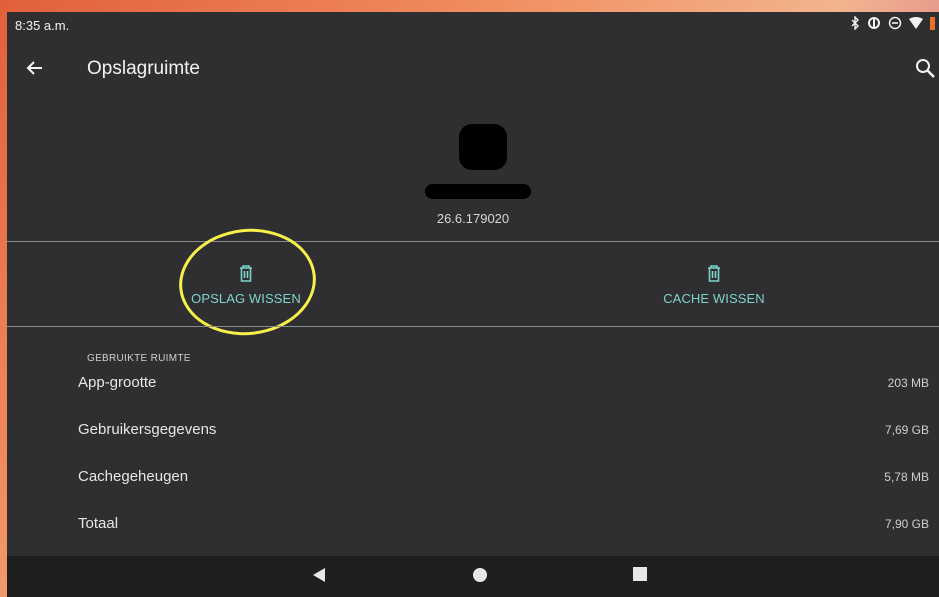 The image size is (939, 597). Describe the element at coordinates (908, 383) in the screenshot. I see `row-value: 203 MB` at that location.